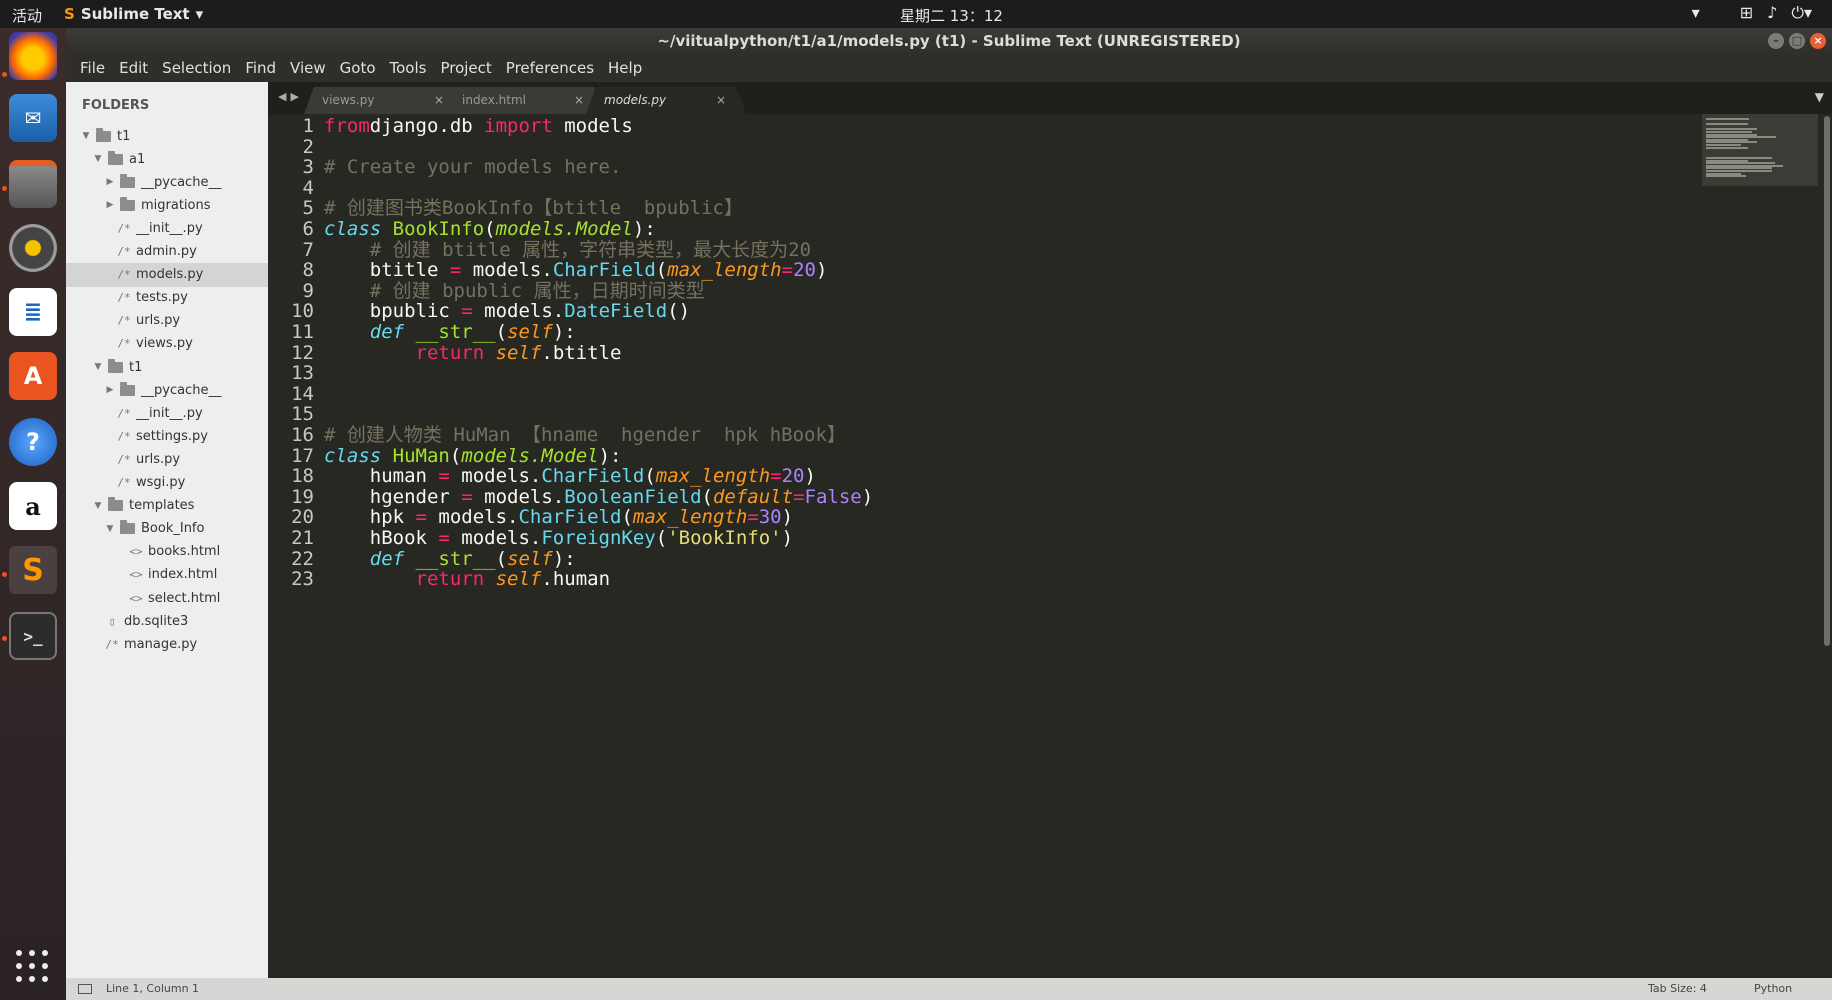 The image size is (1832, 1000). I want to click on firefox-icon, so click(33, 56).